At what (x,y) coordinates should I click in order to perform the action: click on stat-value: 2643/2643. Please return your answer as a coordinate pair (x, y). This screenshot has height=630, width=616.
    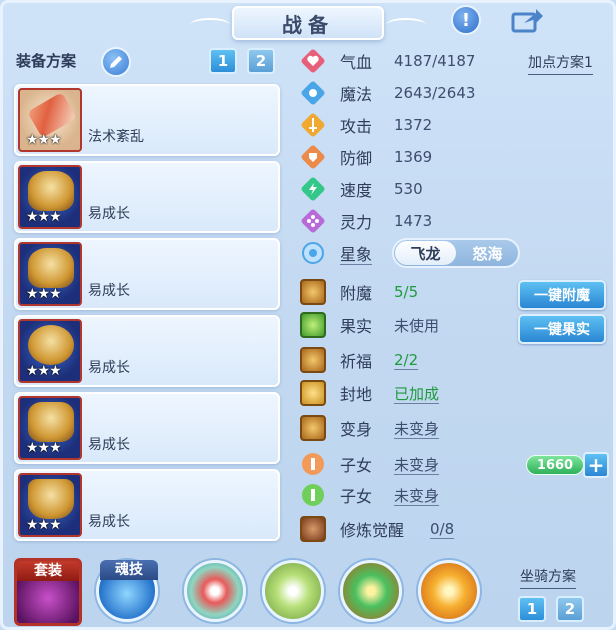
    Looking at the image, I should click on (435, 93).